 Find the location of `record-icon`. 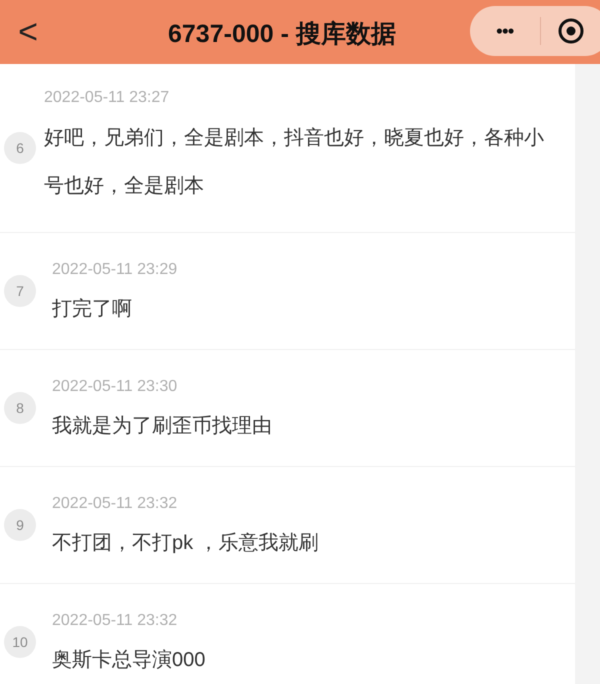

record-icon is located at coordinates (571, 31).